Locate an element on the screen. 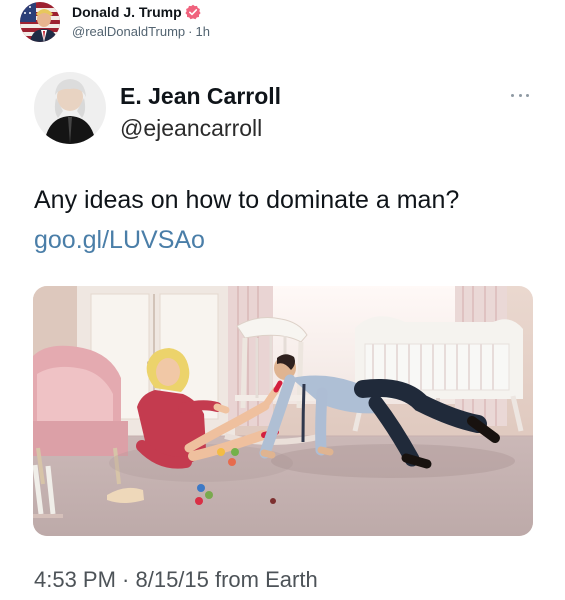  outer-handle: @realDonaldTrump is located at coordinates (128, 31).